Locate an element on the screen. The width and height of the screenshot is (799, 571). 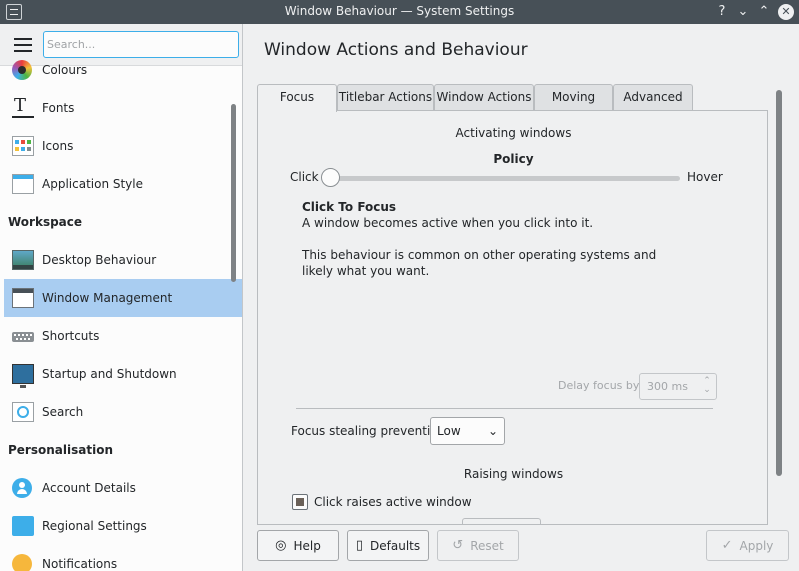
slider-max-label: Hover is located at coordinates (705, 177).